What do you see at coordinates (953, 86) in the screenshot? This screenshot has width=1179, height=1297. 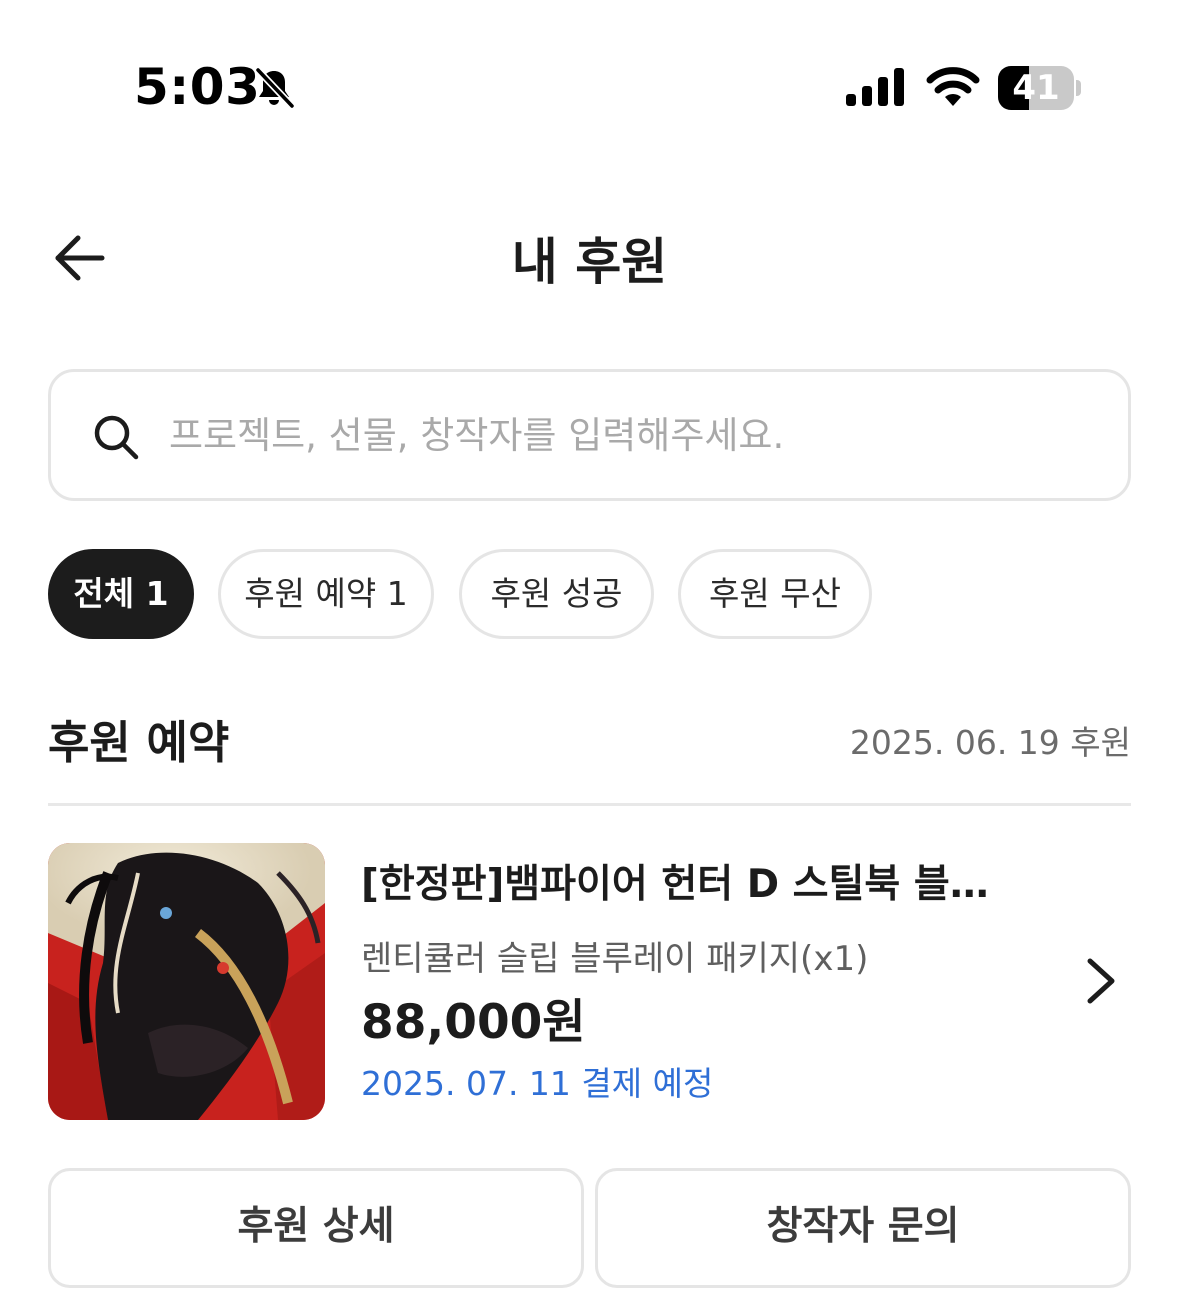 I see `wifi-icon` at bounding box center [953, 86].